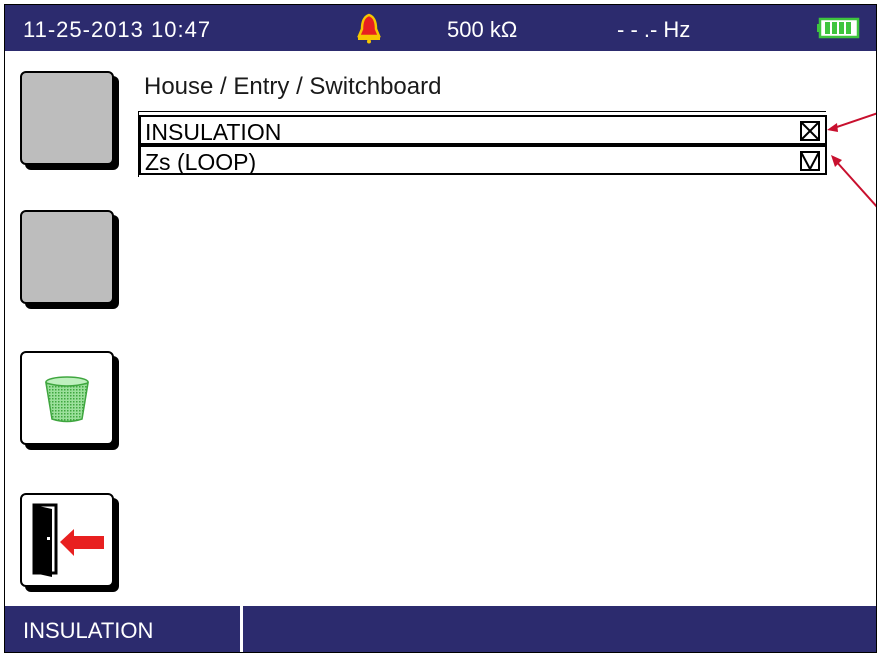 The width and height of the screenshot is (881, 657). What do you see at coordinates (293, 86) in the screenshot?
I see `breadcrumb: House / Entry / Switchboard` at bounding box center [293, 86].